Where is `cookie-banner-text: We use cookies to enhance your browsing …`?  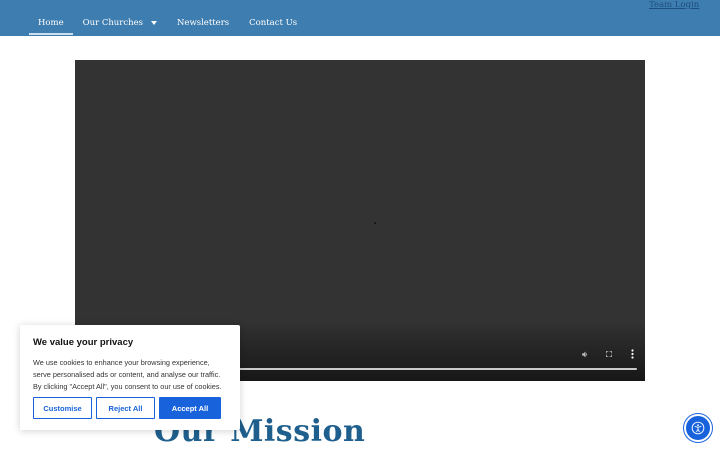
cookie-banner-text: We use cookies to enhance your browsing … is located at coordinates (127, 374).